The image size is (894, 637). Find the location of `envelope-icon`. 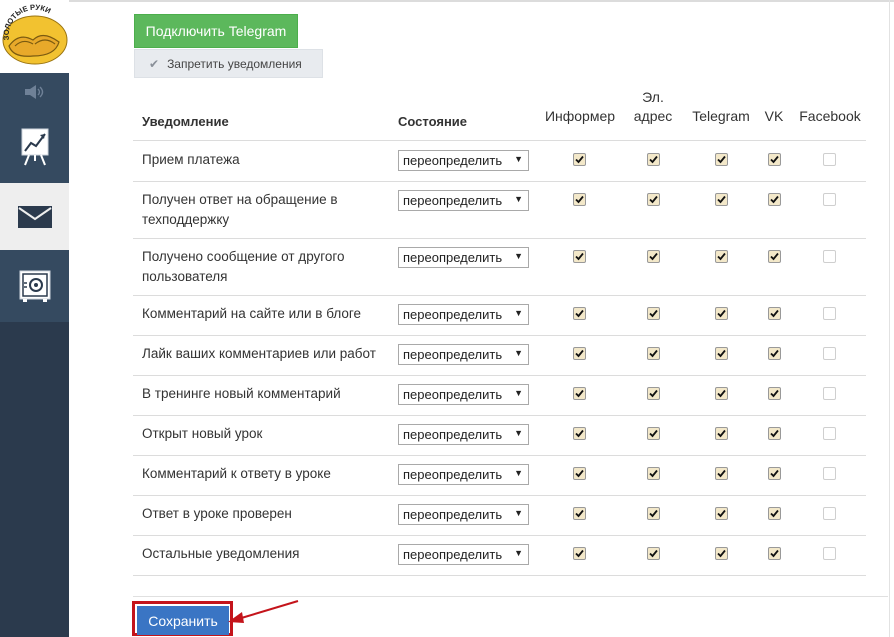

envelope-icon is located at coordinates (34, 216).